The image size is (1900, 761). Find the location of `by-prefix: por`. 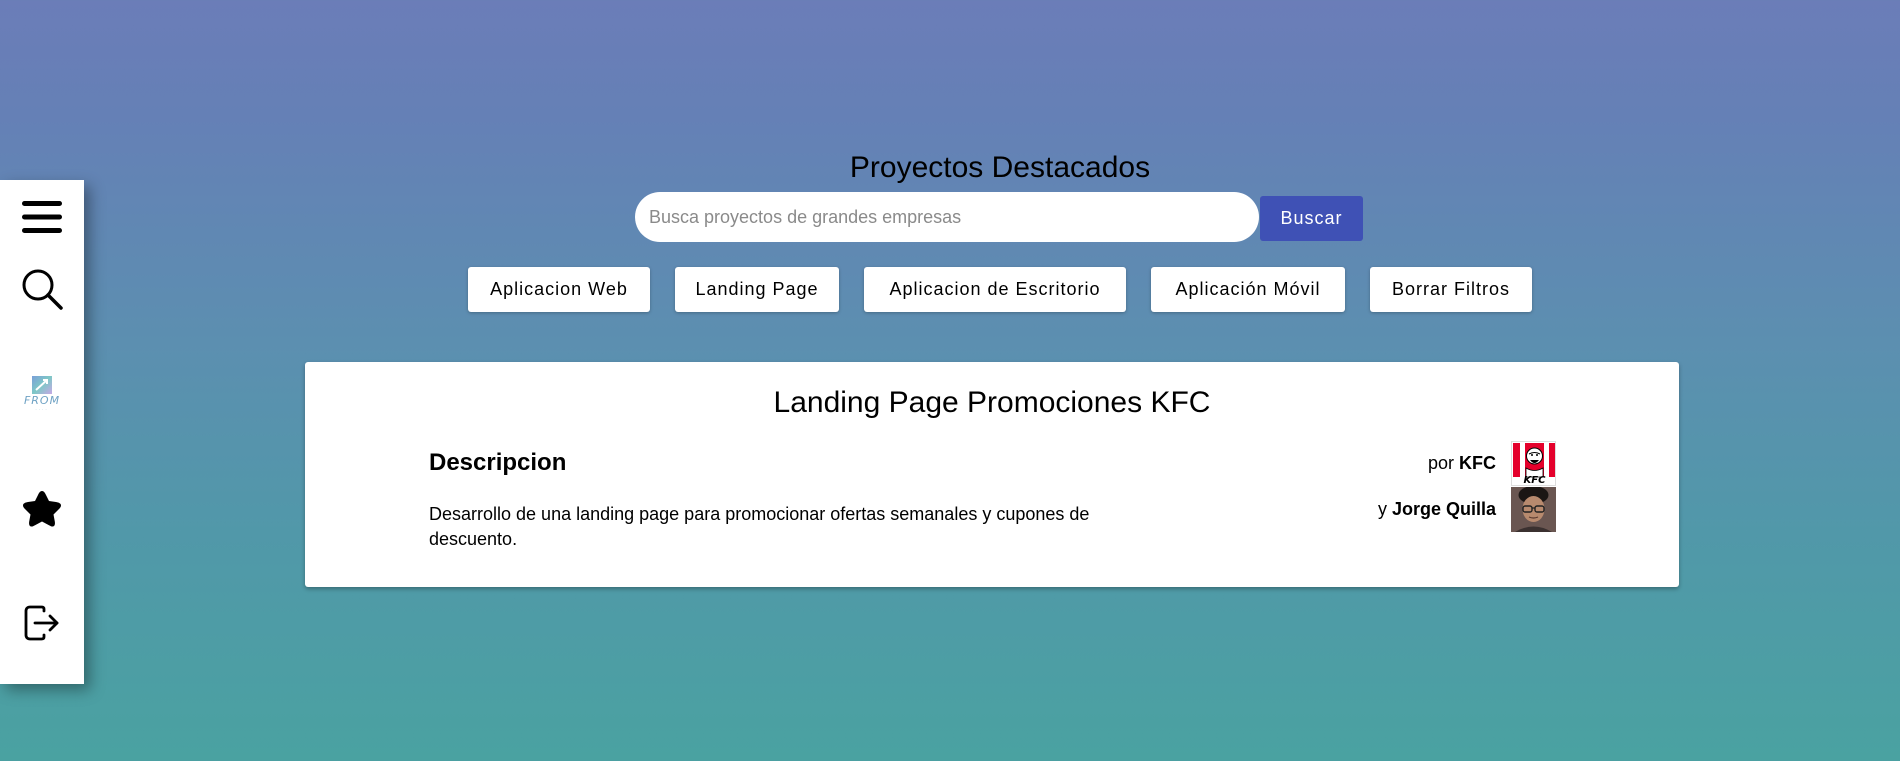

by-prefix: por is located at coordinates (1440, 463).